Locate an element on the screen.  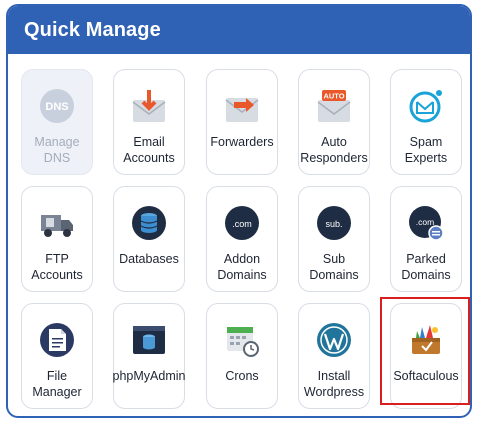
tile-label: Install Wordpress is located at coordinates (334, 384).